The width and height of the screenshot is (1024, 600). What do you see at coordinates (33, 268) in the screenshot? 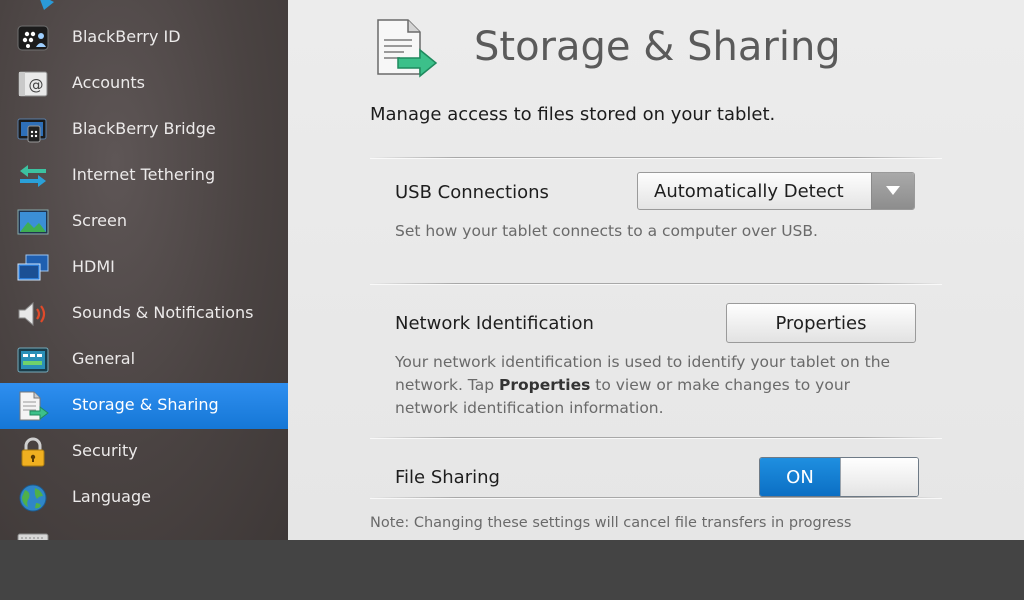
I see `hdmi-icon` at bounding box center [33, 268].